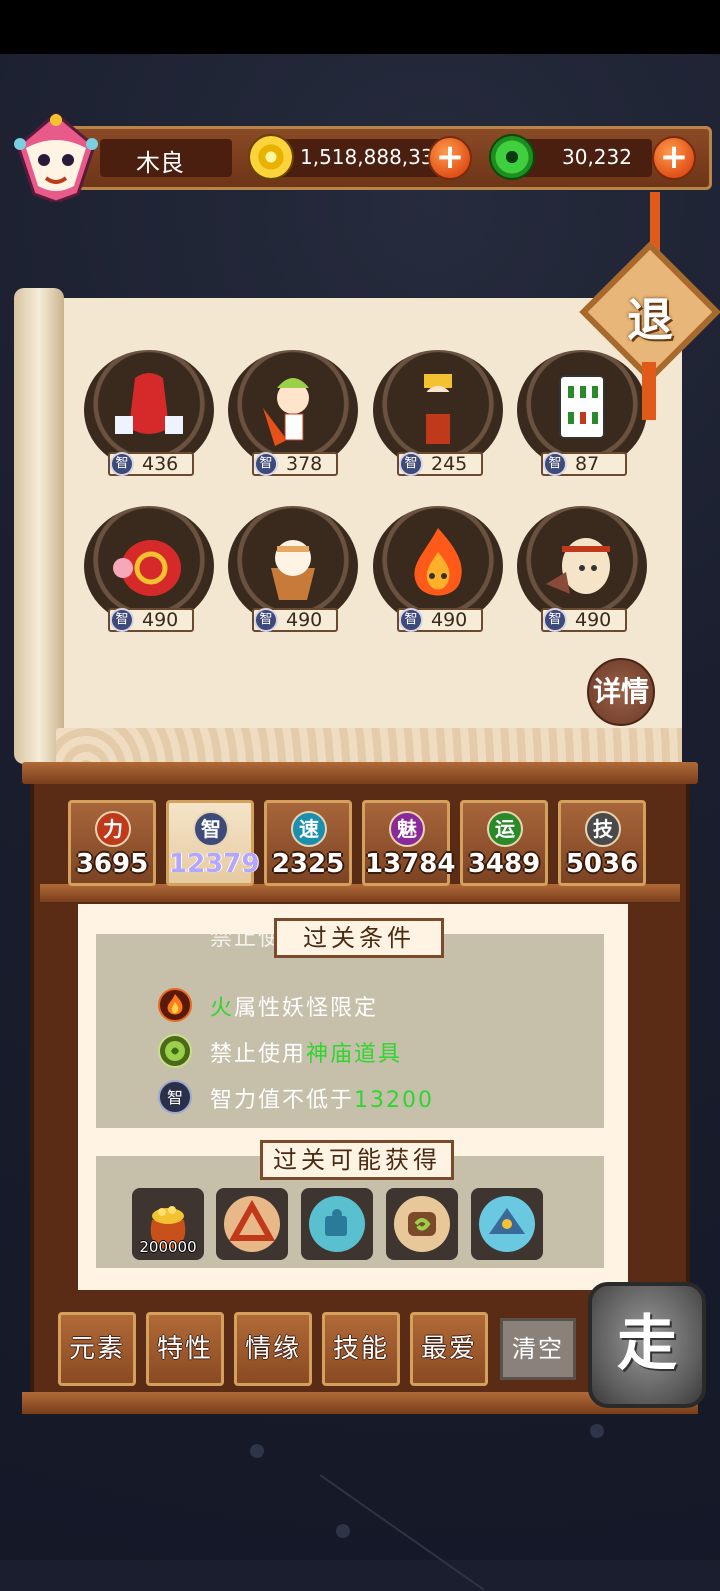 The width and height of the screenshot is (720, 1591). I want to click on rewards-title: 过关可能获得, so click(357, 1160).